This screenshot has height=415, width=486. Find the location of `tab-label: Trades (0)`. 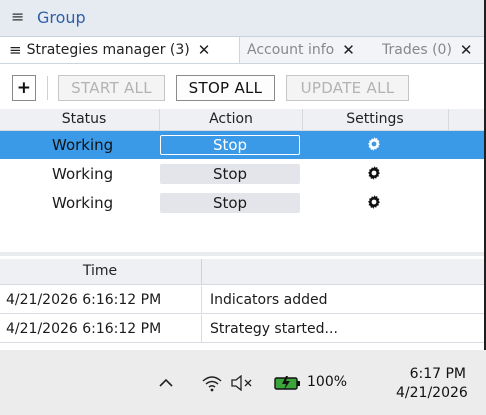

tab-label: Trades (0) is located at coordinates (417, 50).